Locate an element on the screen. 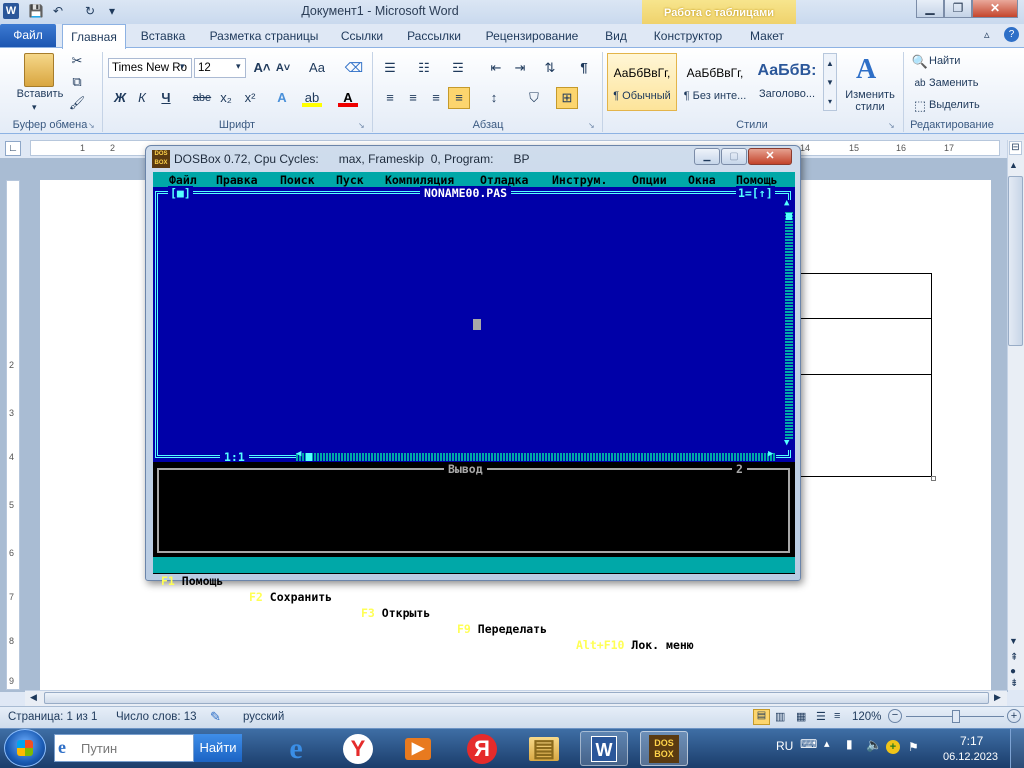 The image size is (1024, 768). paste-button: Вставить is located at coordinates (40, 94).